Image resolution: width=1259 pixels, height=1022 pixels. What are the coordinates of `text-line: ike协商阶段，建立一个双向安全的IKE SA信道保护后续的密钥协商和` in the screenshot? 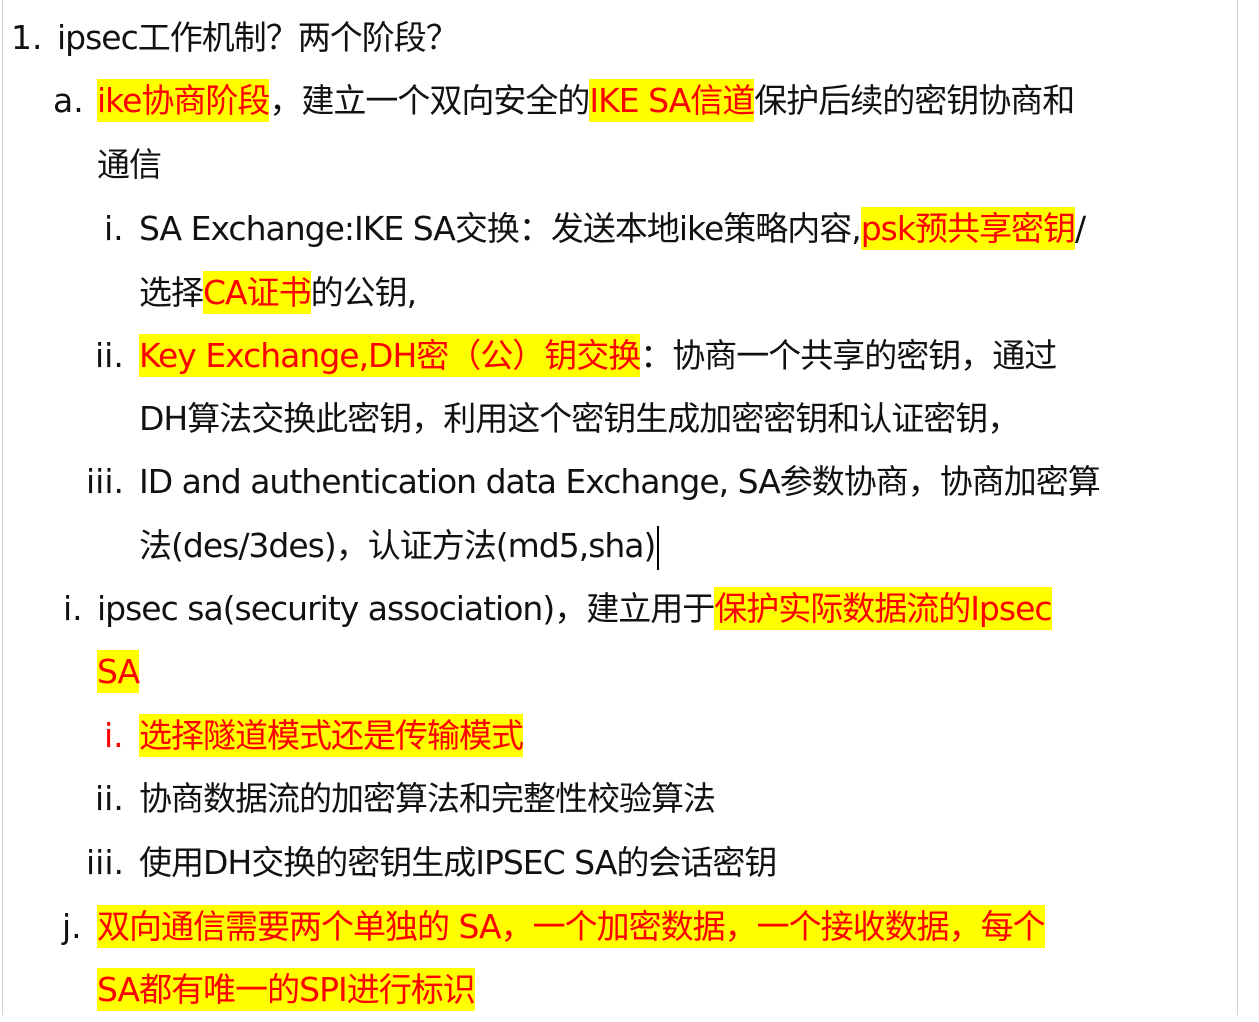 It's located at (586, 101).